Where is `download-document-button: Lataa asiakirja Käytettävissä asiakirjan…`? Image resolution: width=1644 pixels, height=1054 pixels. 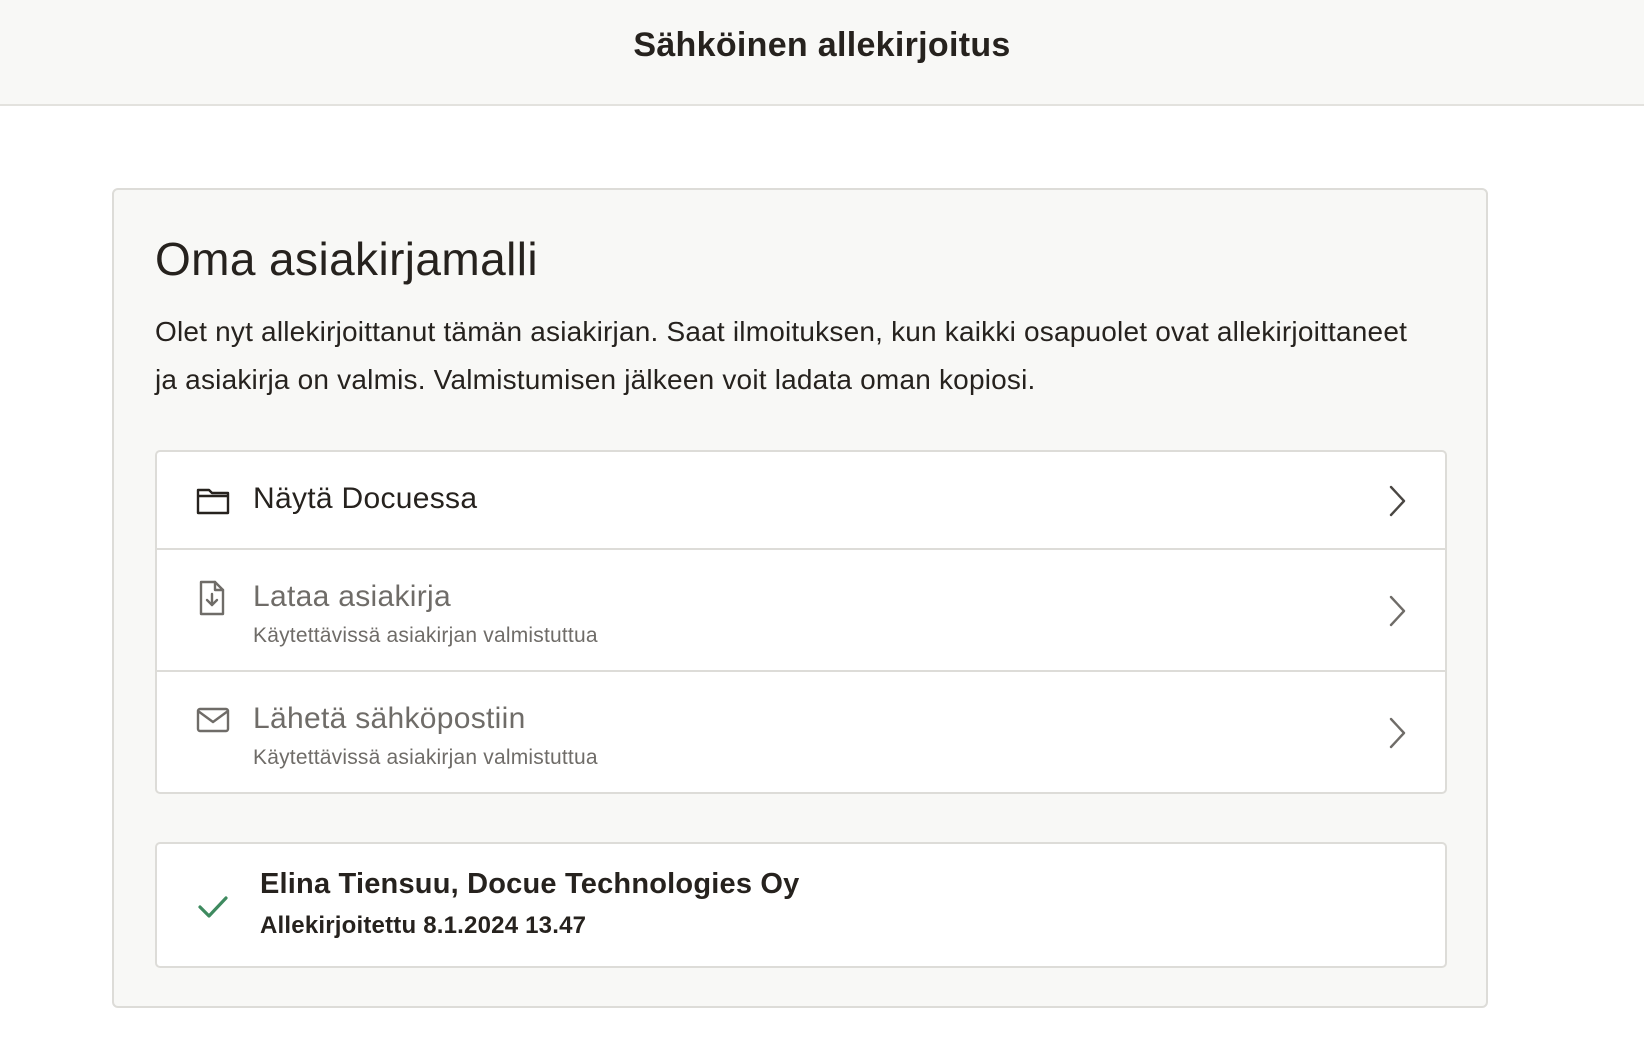
download-document-button: Lataa asiakirja Käytettävissä asiakirjan… is located at coordinates (801, 611).